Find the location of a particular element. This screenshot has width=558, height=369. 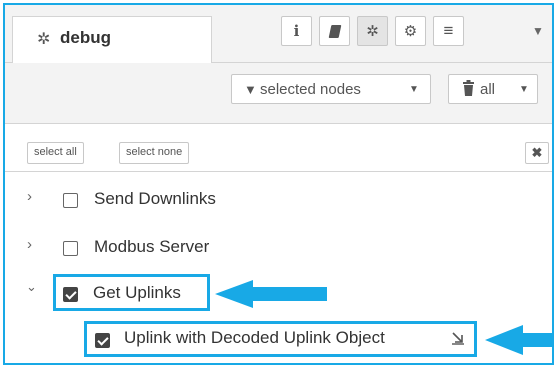

help-button is located at coordinates (334, 31).